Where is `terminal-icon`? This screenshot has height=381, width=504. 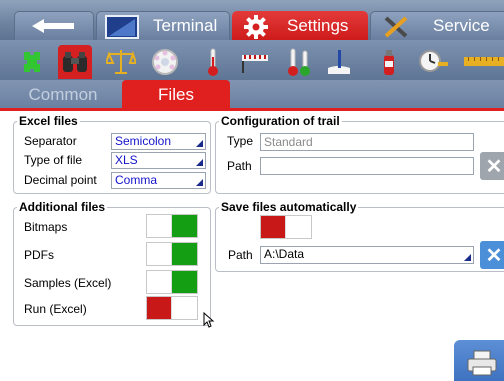
terminal-icon is located at coordinates (122, 27).